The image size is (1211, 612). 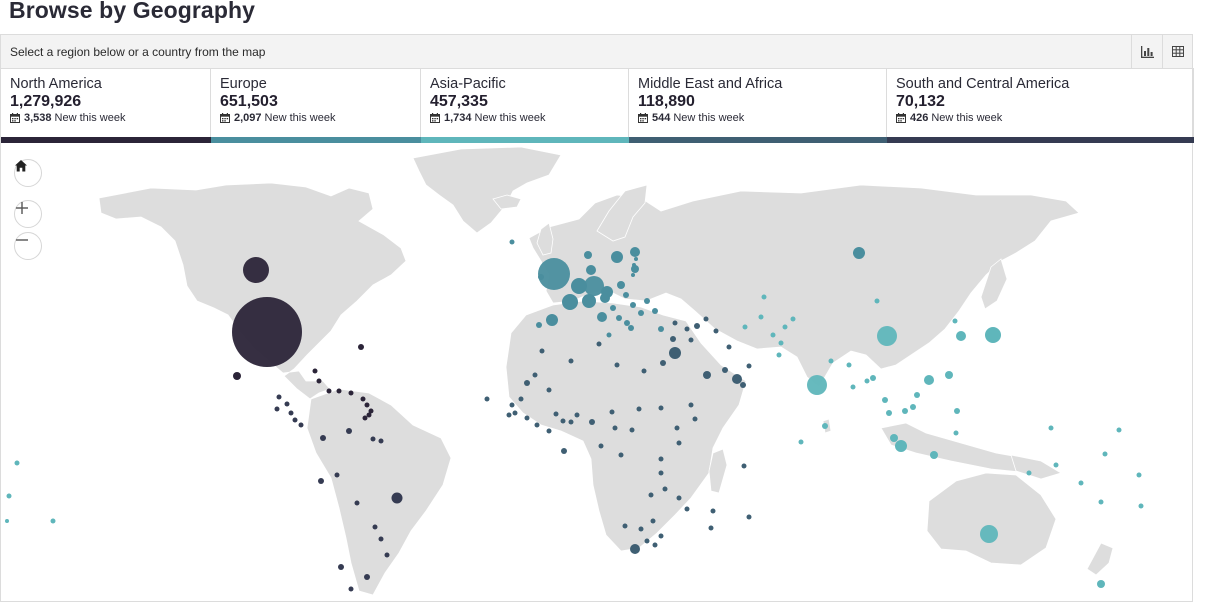 What do you see at coordinates (28, 246) in the screenshot?
I see `zoom-out-button` at bounding box center [28, 246].